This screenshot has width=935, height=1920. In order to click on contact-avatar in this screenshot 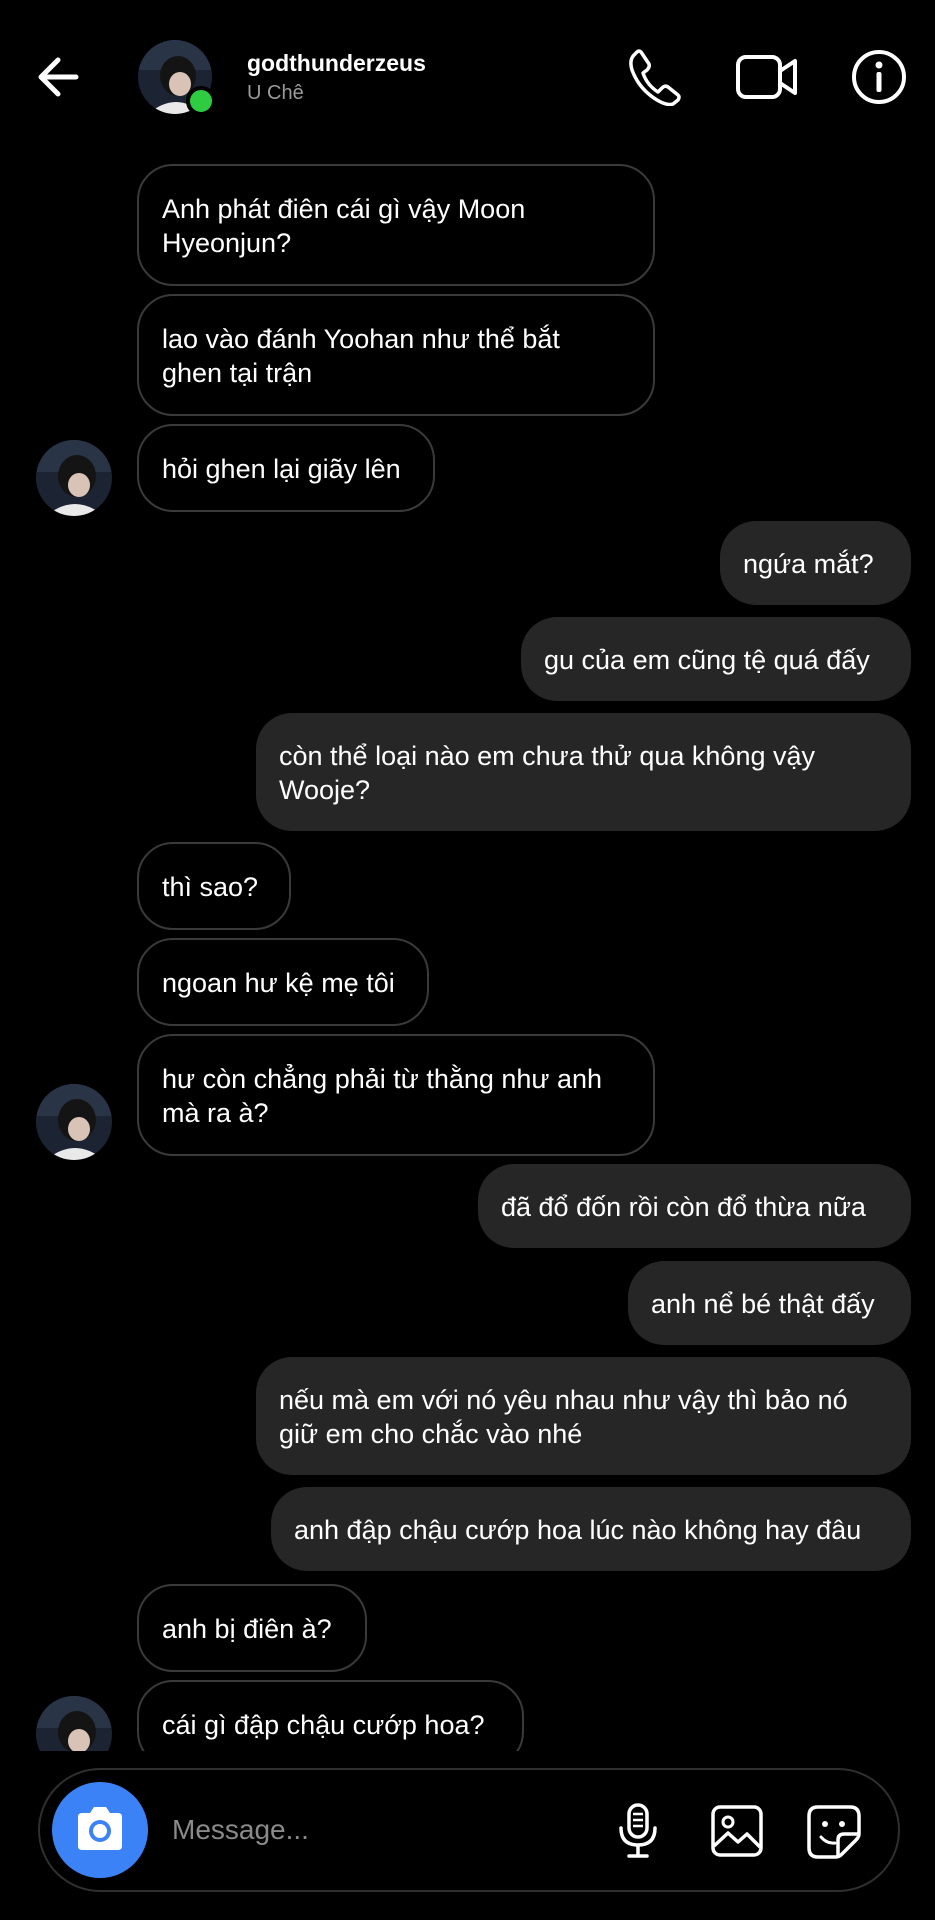, I will do `click(177, 78)`.